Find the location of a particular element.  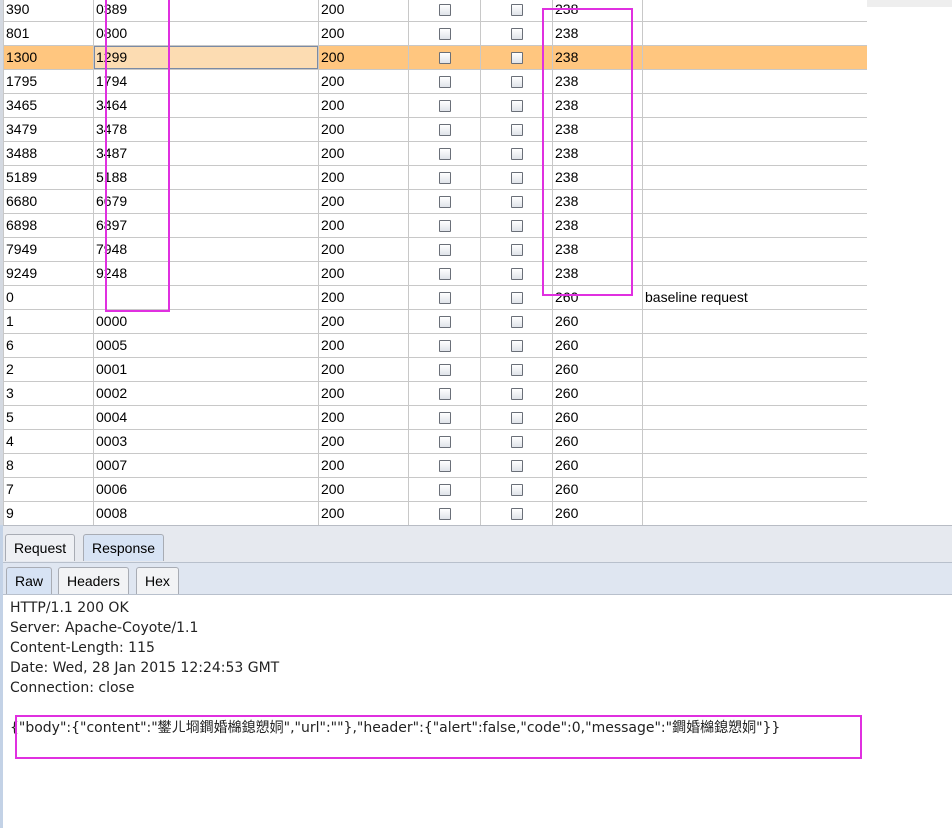

table-row: 9 0008 200 260 is located at coordinates (435, 513).